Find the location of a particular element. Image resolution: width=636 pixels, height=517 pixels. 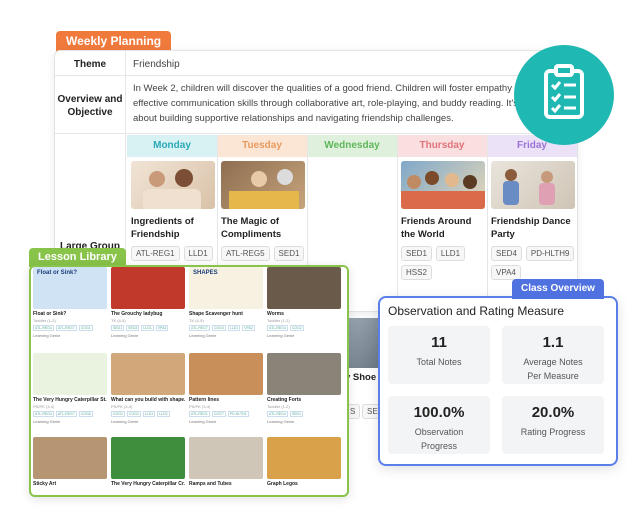

stat-label: Total Notes is located at coordinates (439, 362).